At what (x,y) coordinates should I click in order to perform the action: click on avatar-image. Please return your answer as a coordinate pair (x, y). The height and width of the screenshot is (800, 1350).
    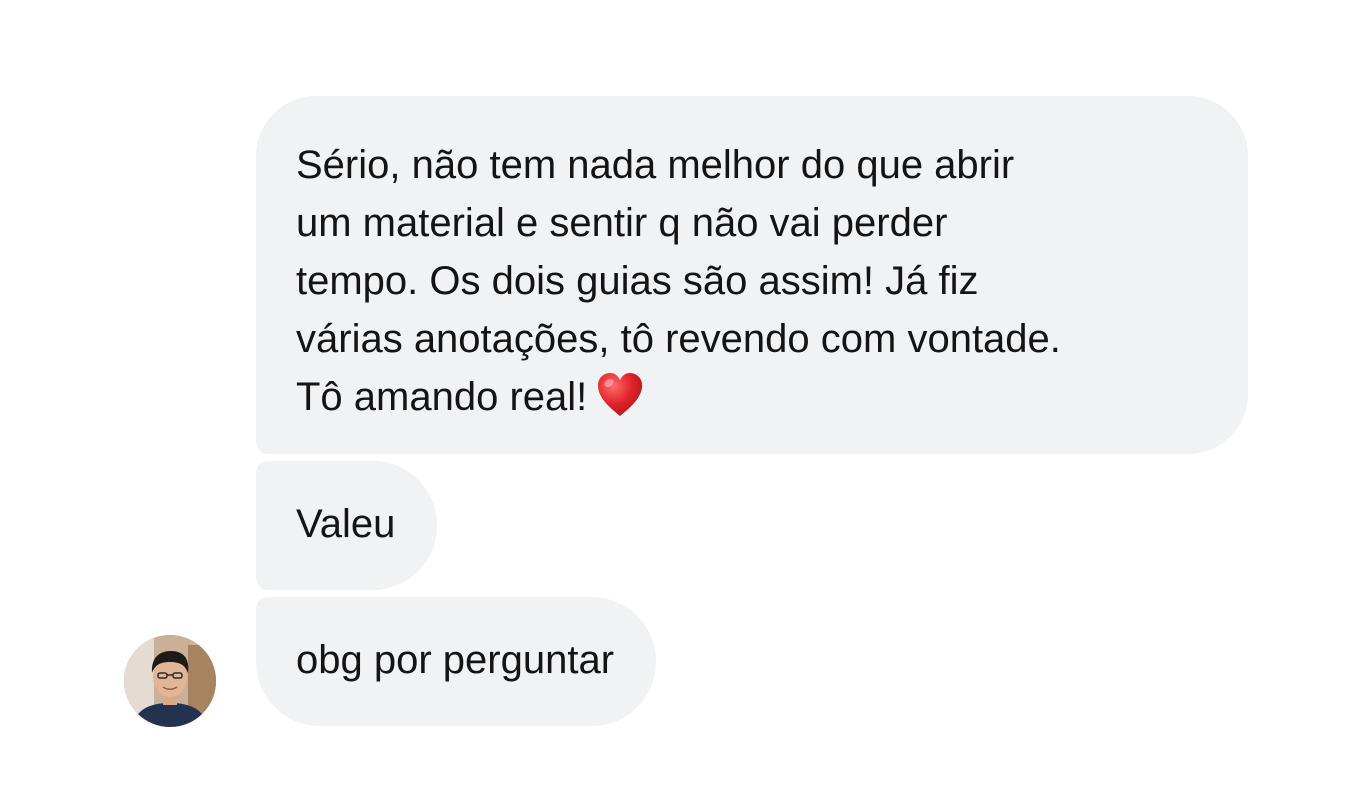
    Looking at the image, I should click on (170, 681).